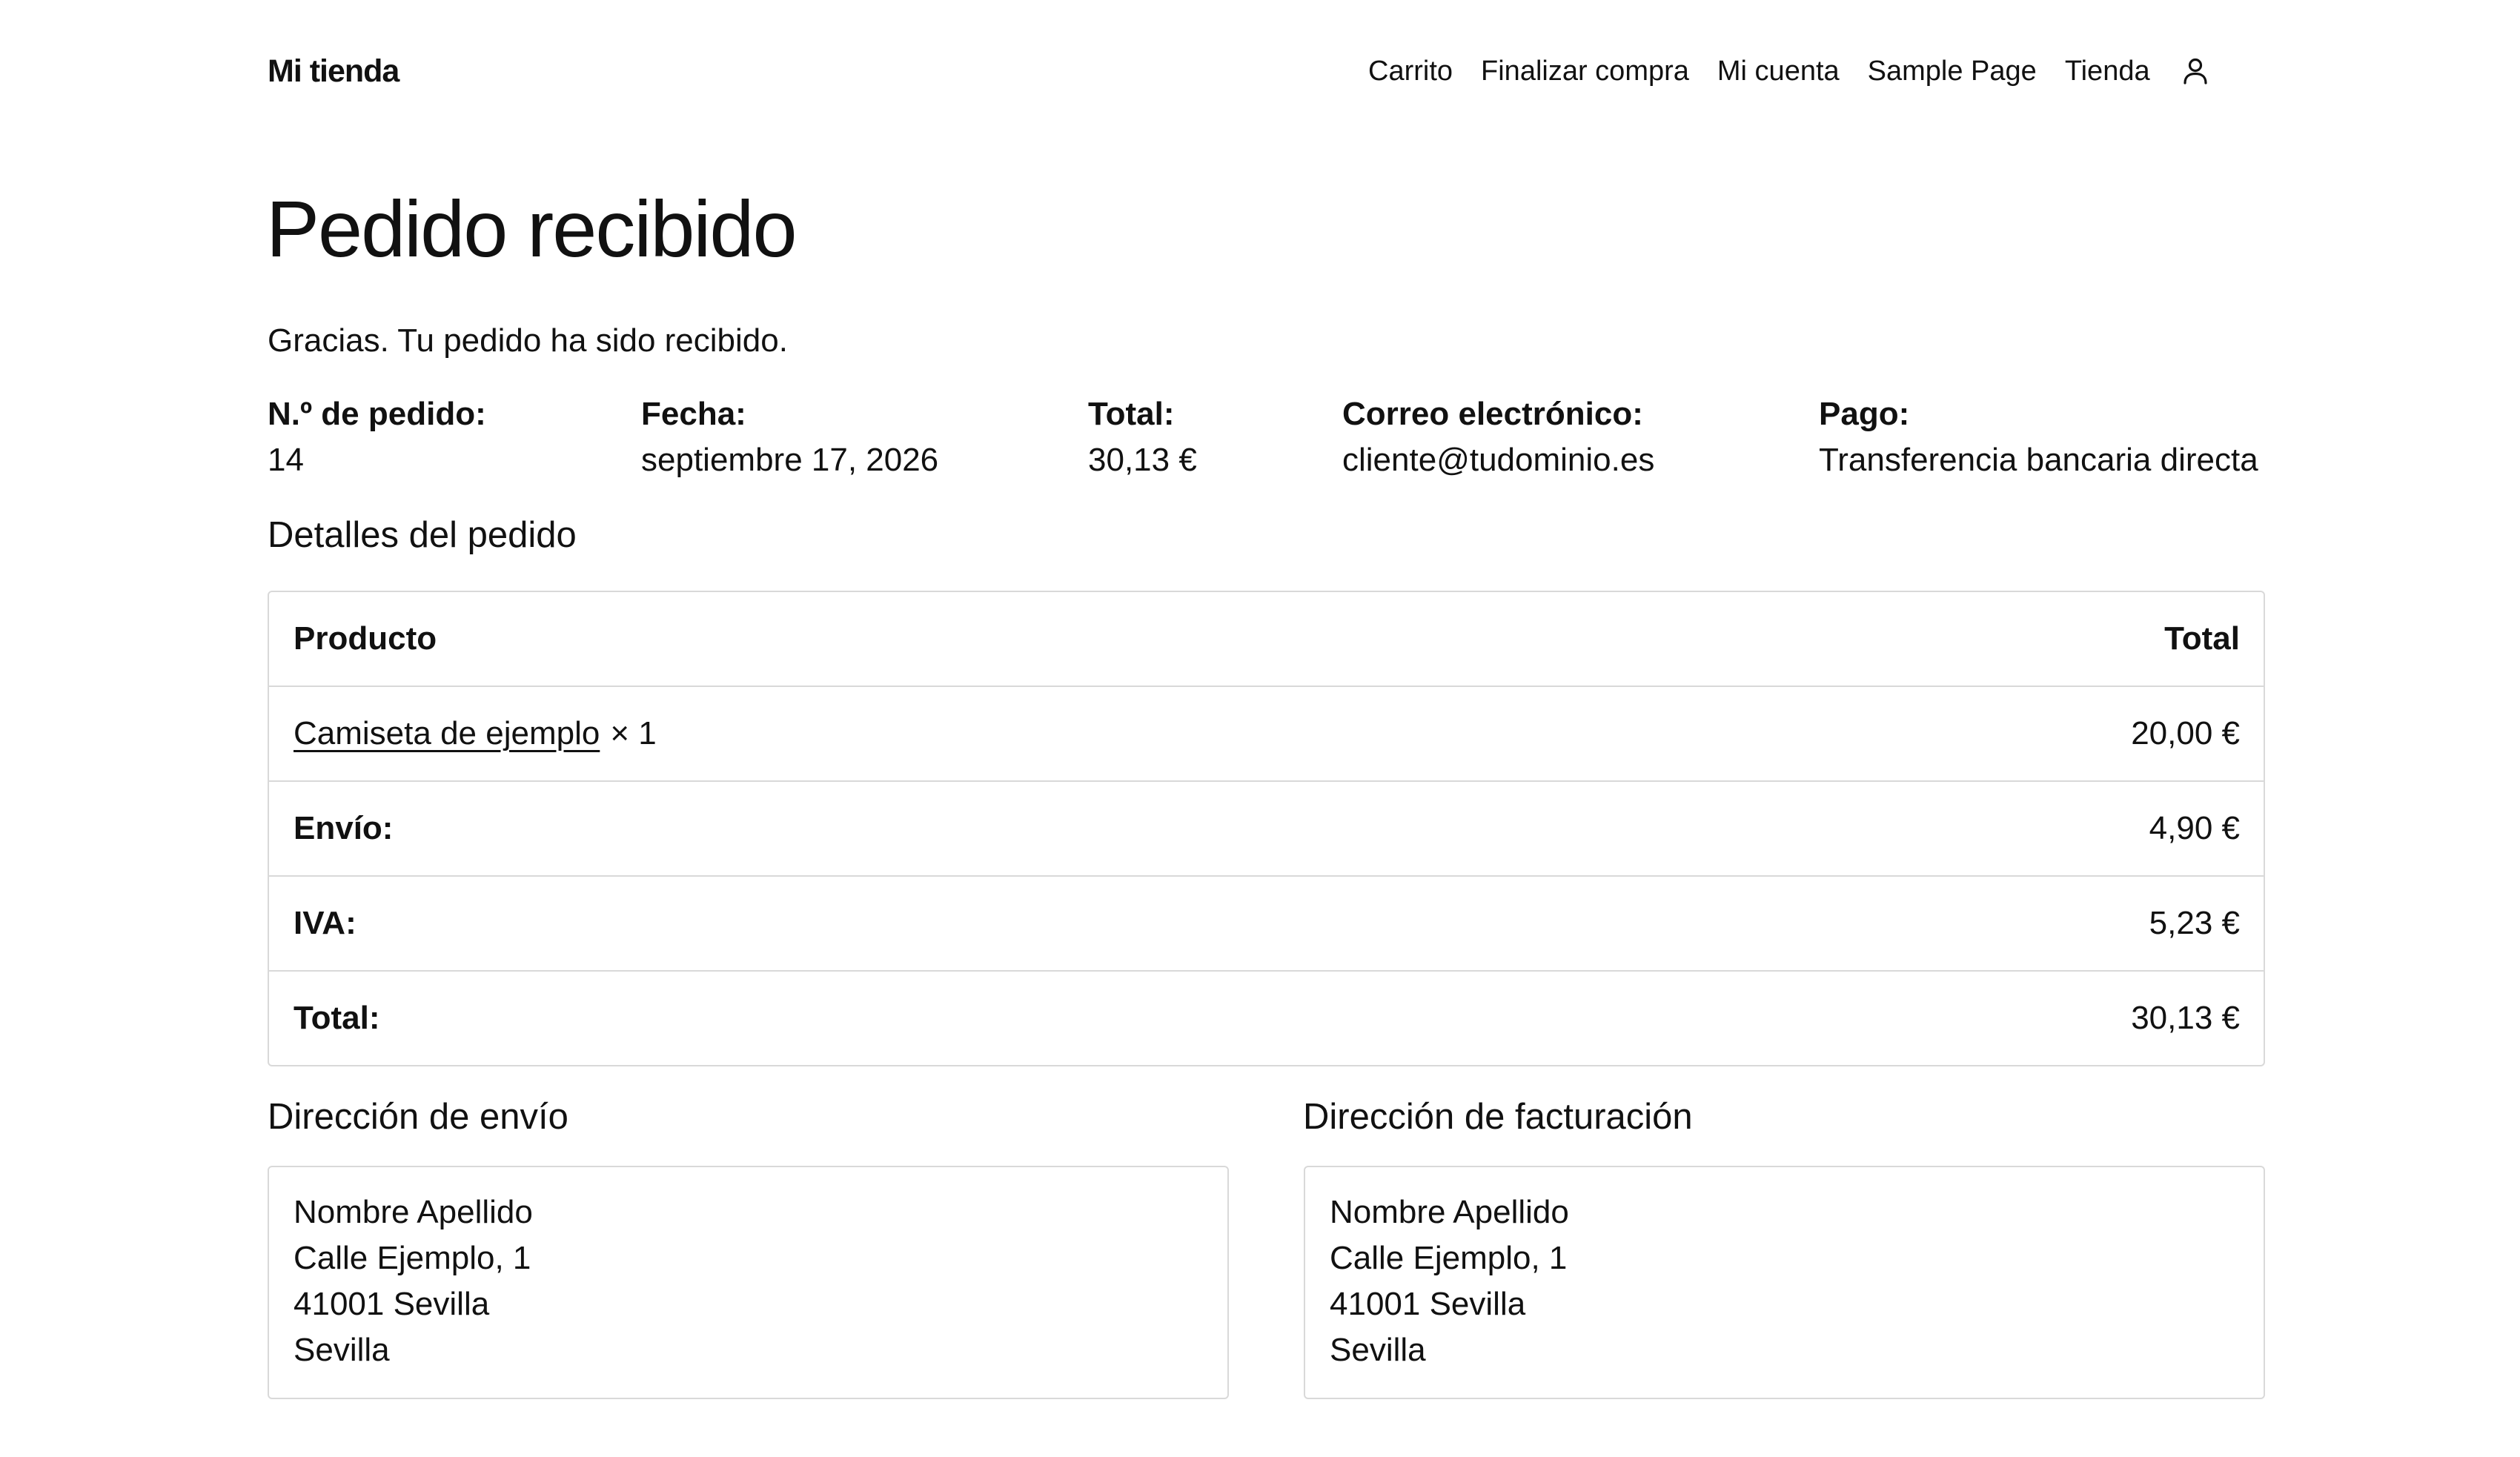 Image resolution: width=2520 pixels, height=1457 pixels. What do you see at coordinates (532, 228) in the screenshot?
I see `page-title: Pedido recibido` at bounding box center [532, 228].